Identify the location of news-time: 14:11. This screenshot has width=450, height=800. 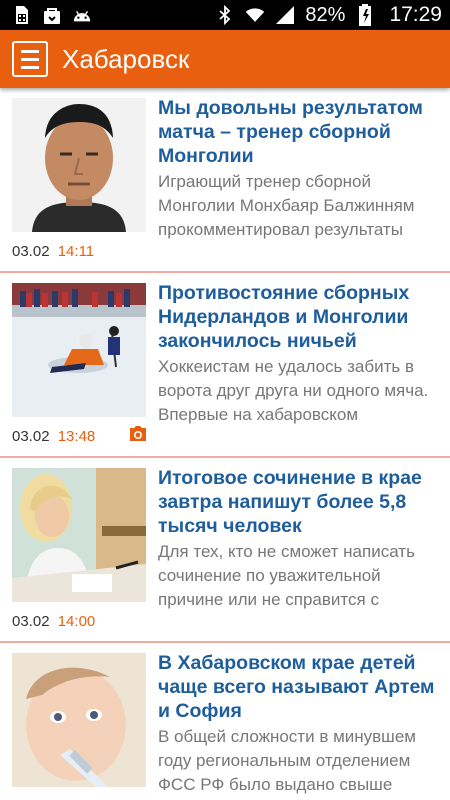
(76, 251).